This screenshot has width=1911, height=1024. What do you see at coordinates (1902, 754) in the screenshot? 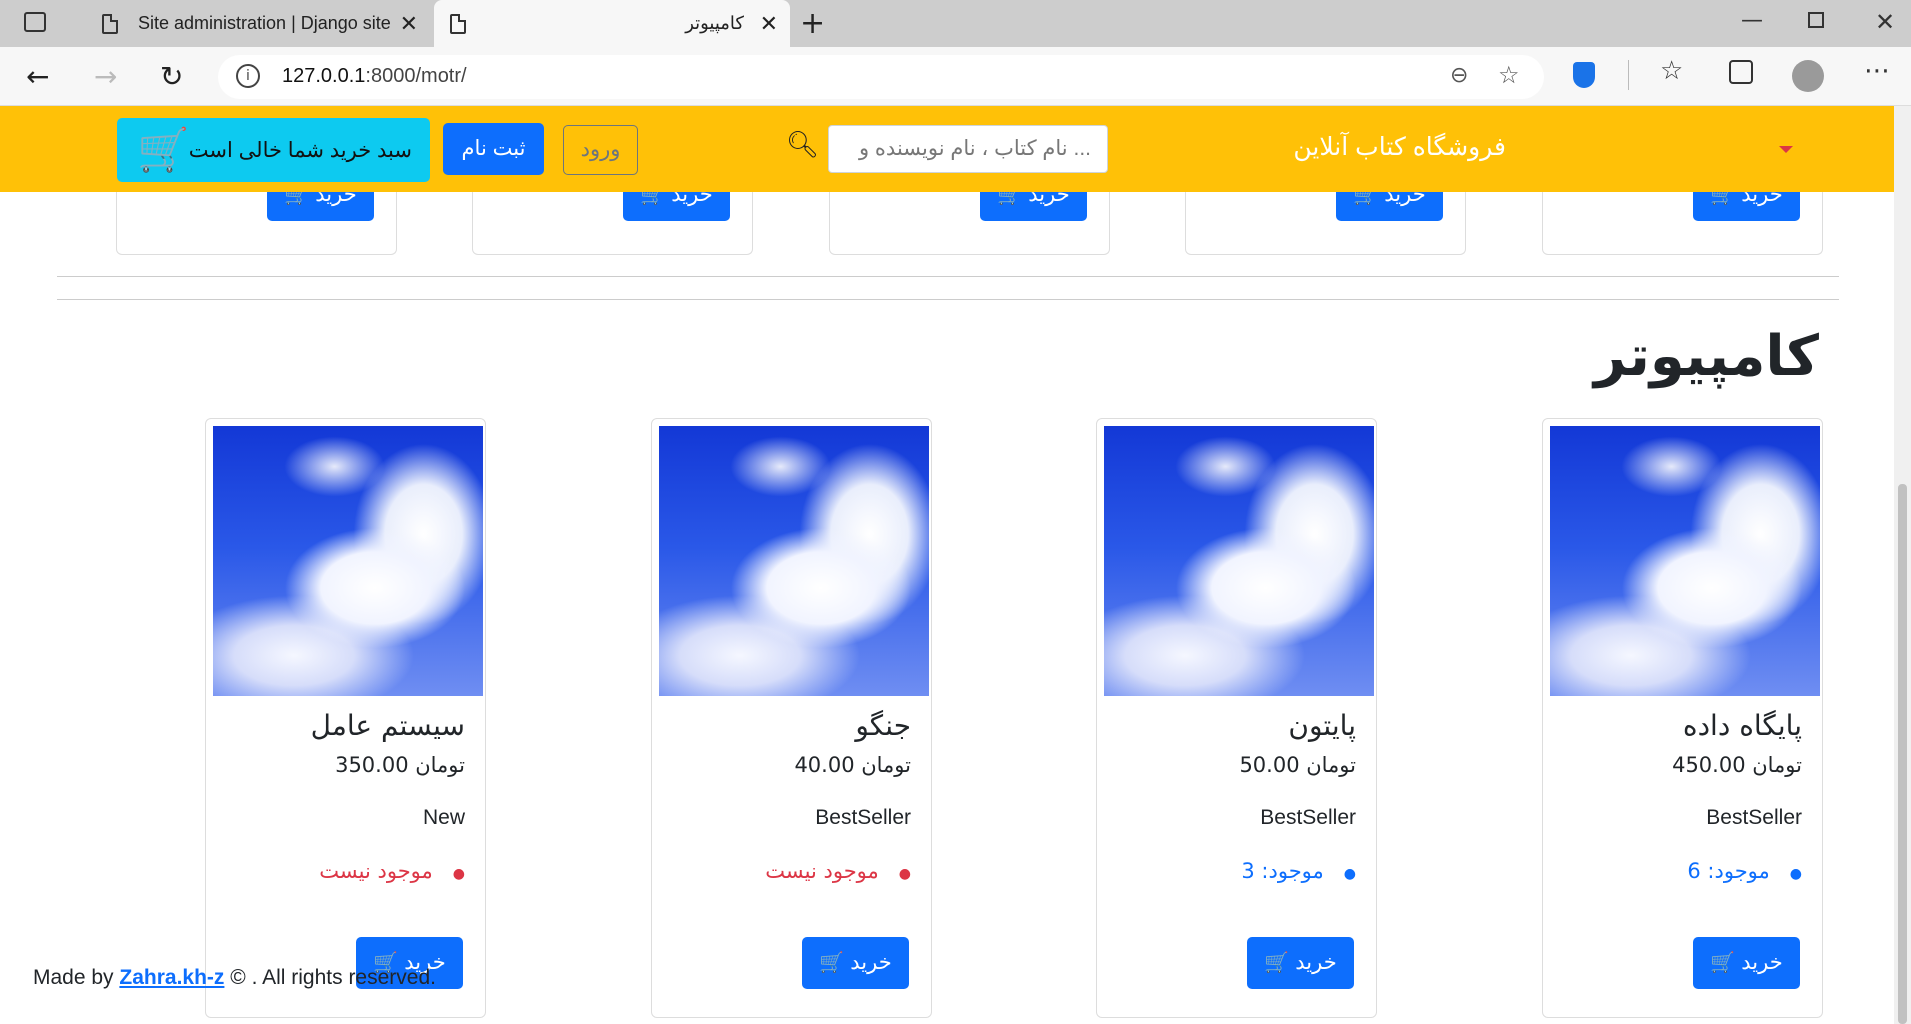
I see `scroll-thumb` at bounding box center [1902, 754].